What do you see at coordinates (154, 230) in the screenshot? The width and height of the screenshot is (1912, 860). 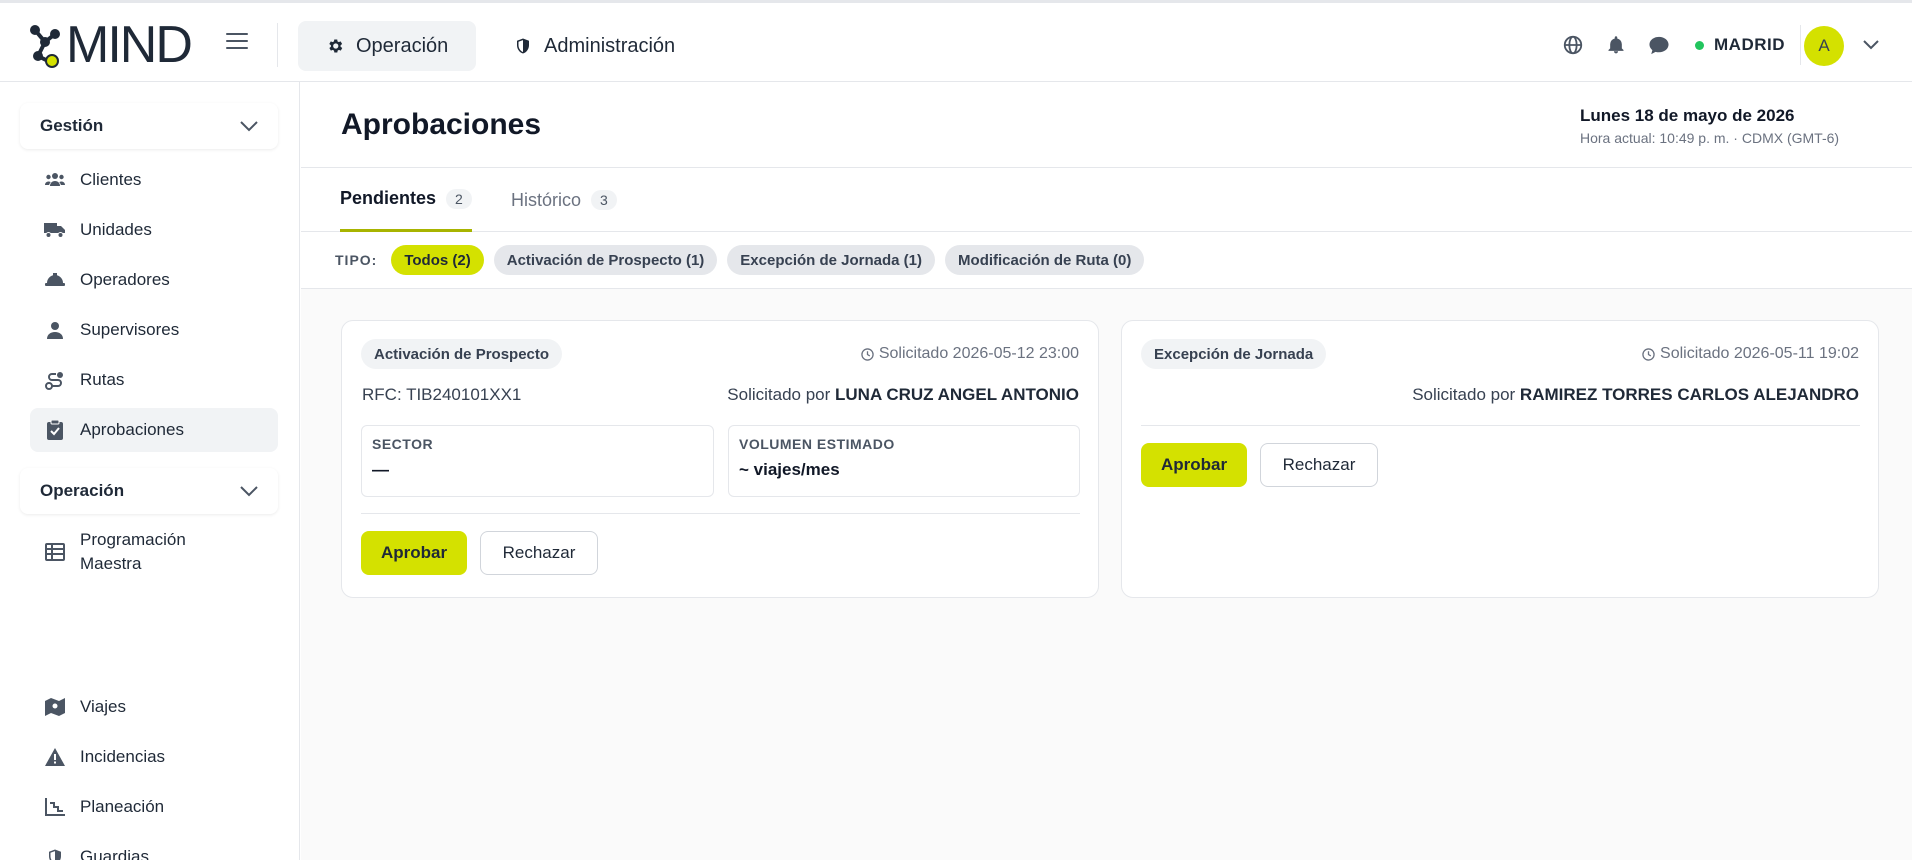 I see `sidebar-item-unidades: Unidades` at bounding box center [154, 230].